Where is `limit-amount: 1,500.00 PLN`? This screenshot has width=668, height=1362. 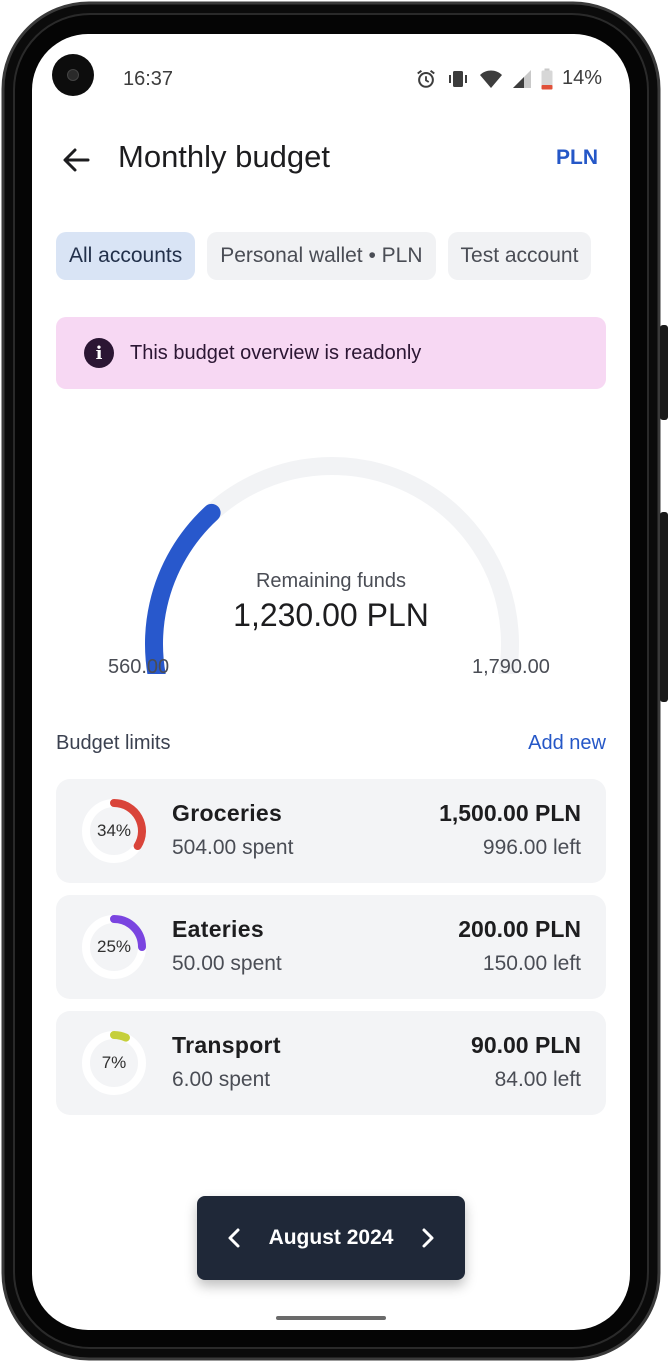
limit-amount: 1,500.00 PLN is located at coordinates (510, 813).